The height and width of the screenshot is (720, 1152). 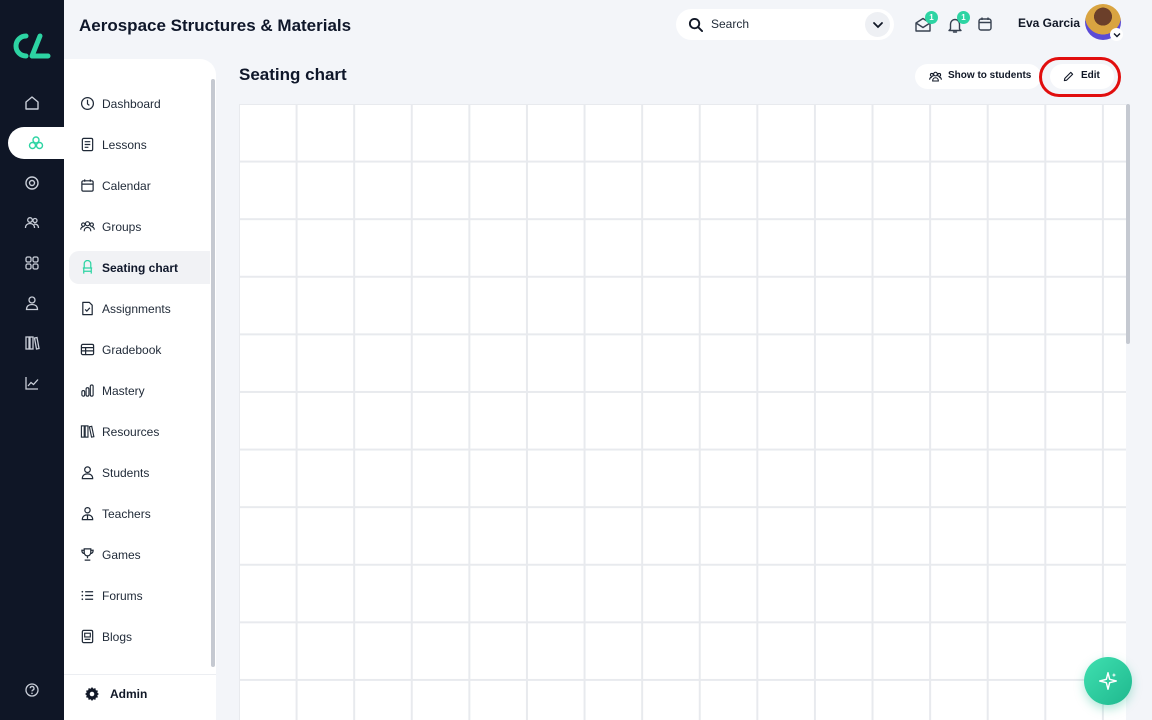 I want to click on rail-apps, so click(x=32, y=263).